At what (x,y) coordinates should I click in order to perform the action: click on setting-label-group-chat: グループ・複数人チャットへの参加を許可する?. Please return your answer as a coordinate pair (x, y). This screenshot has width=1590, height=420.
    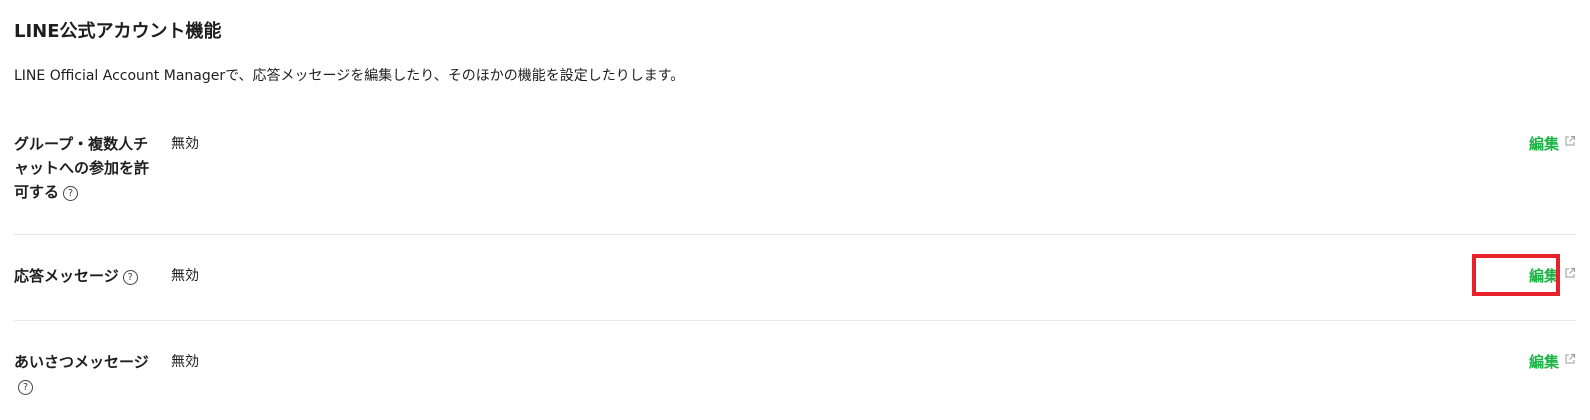
    Looking at the image, I should click on (87, 168).